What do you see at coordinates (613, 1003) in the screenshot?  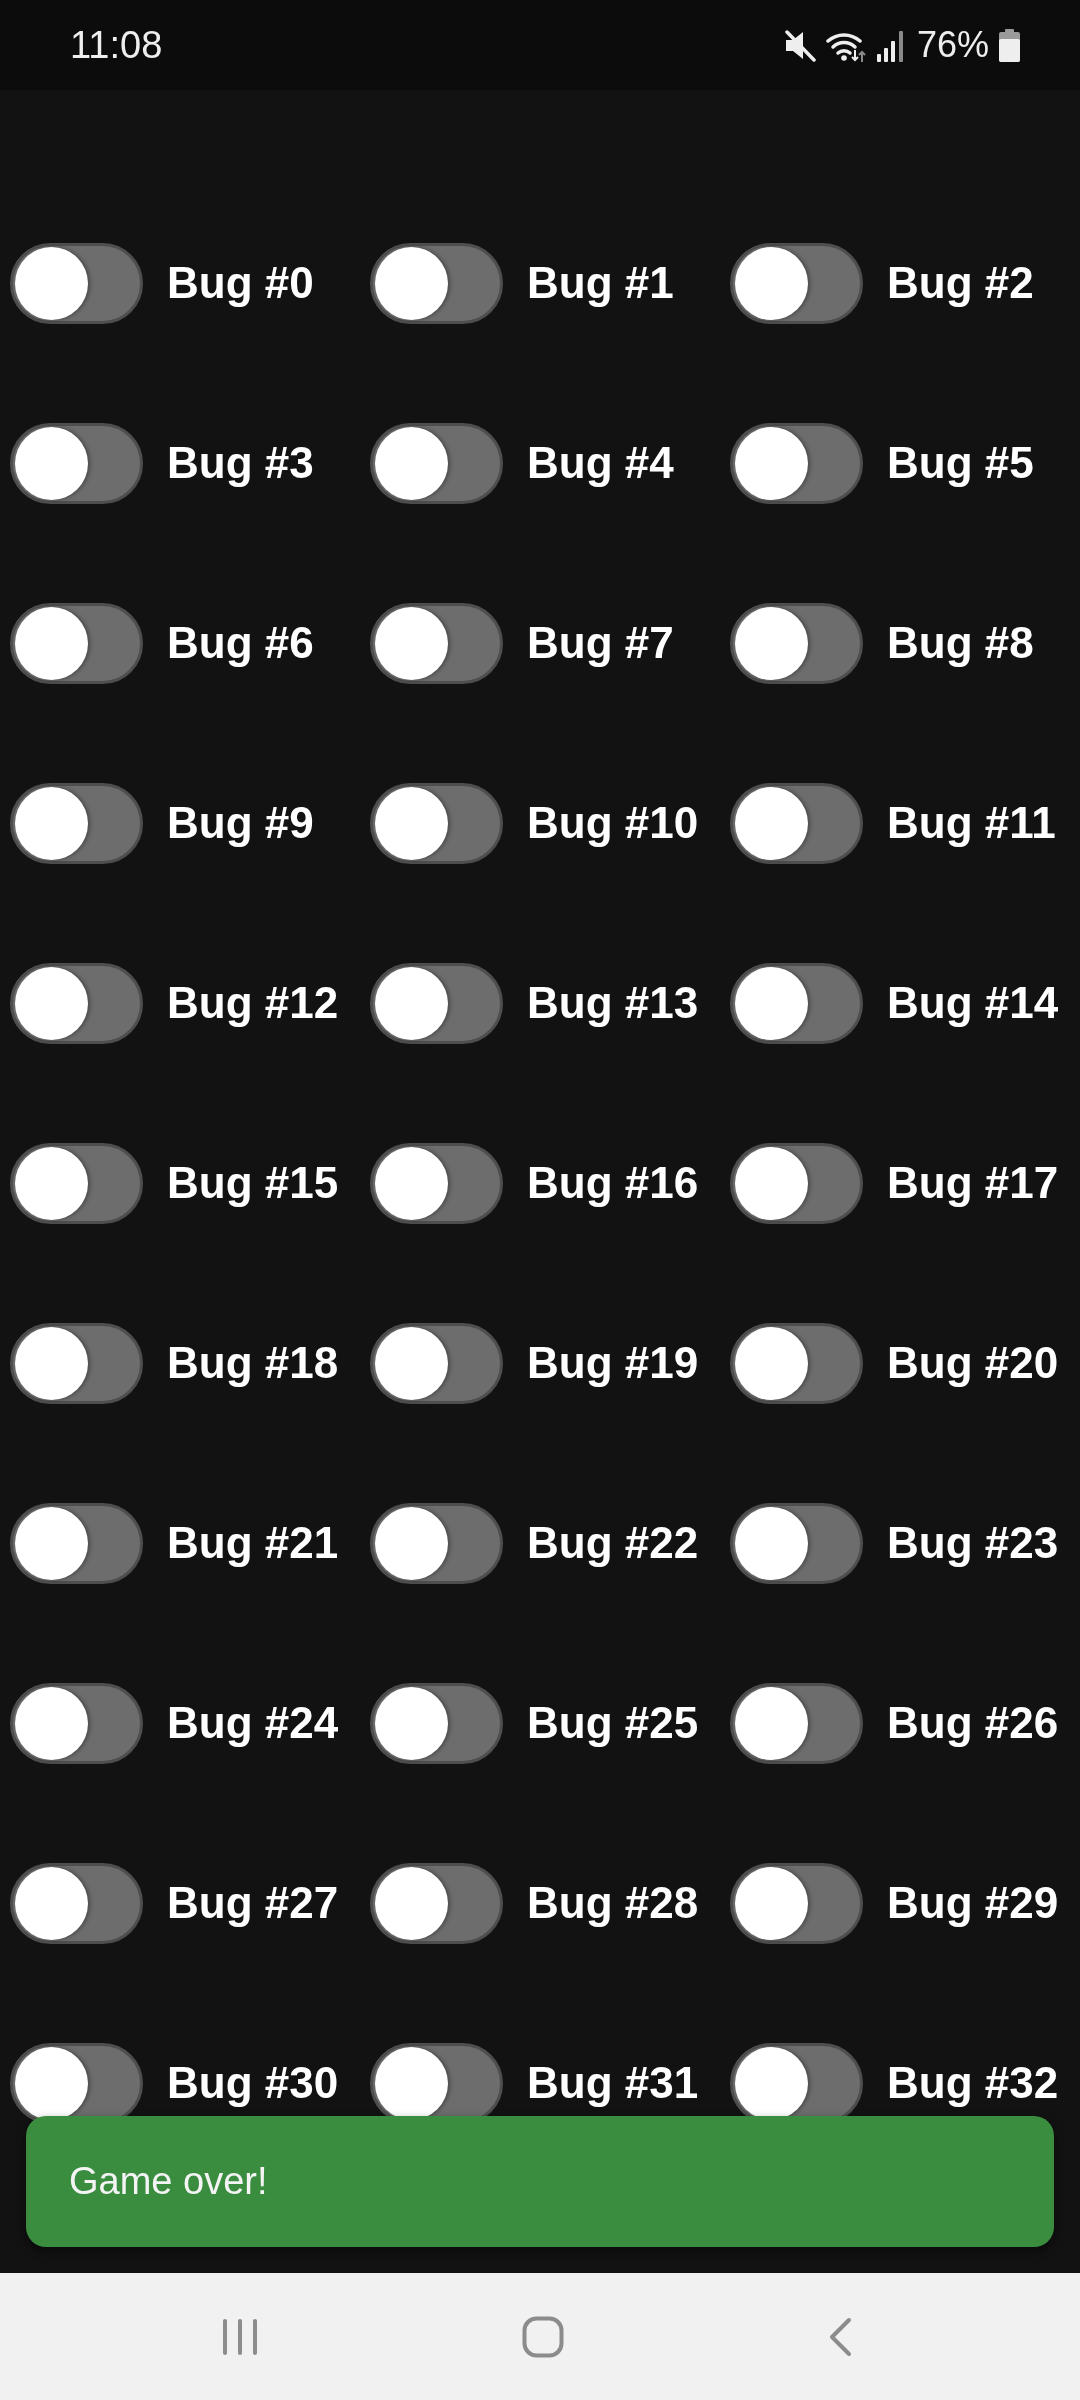 I see `switch-label: Bug #13` at bounding box center [613, 1003].